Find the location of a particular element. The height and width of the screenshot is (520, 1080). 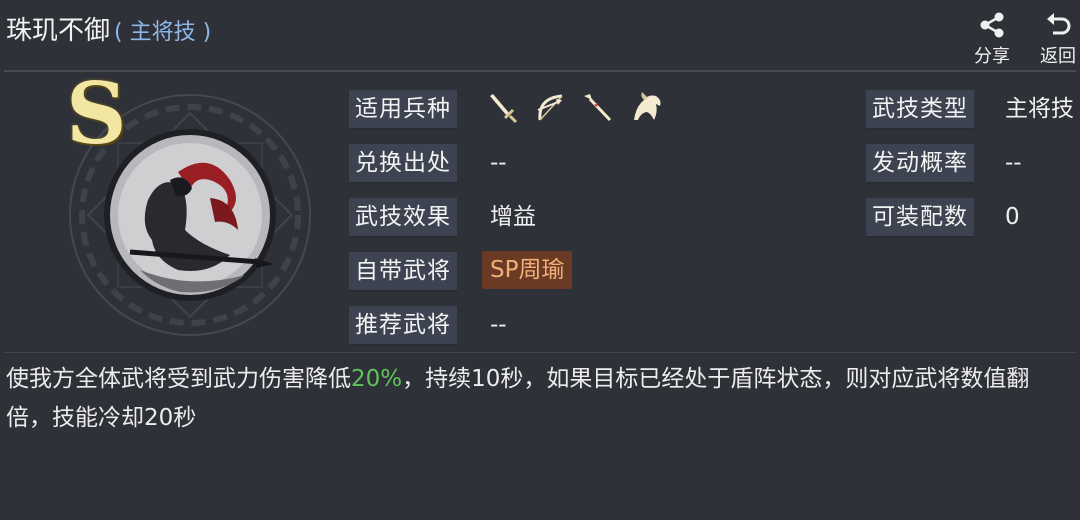

back-button: 返回 is located at coordinates (1057, 39).